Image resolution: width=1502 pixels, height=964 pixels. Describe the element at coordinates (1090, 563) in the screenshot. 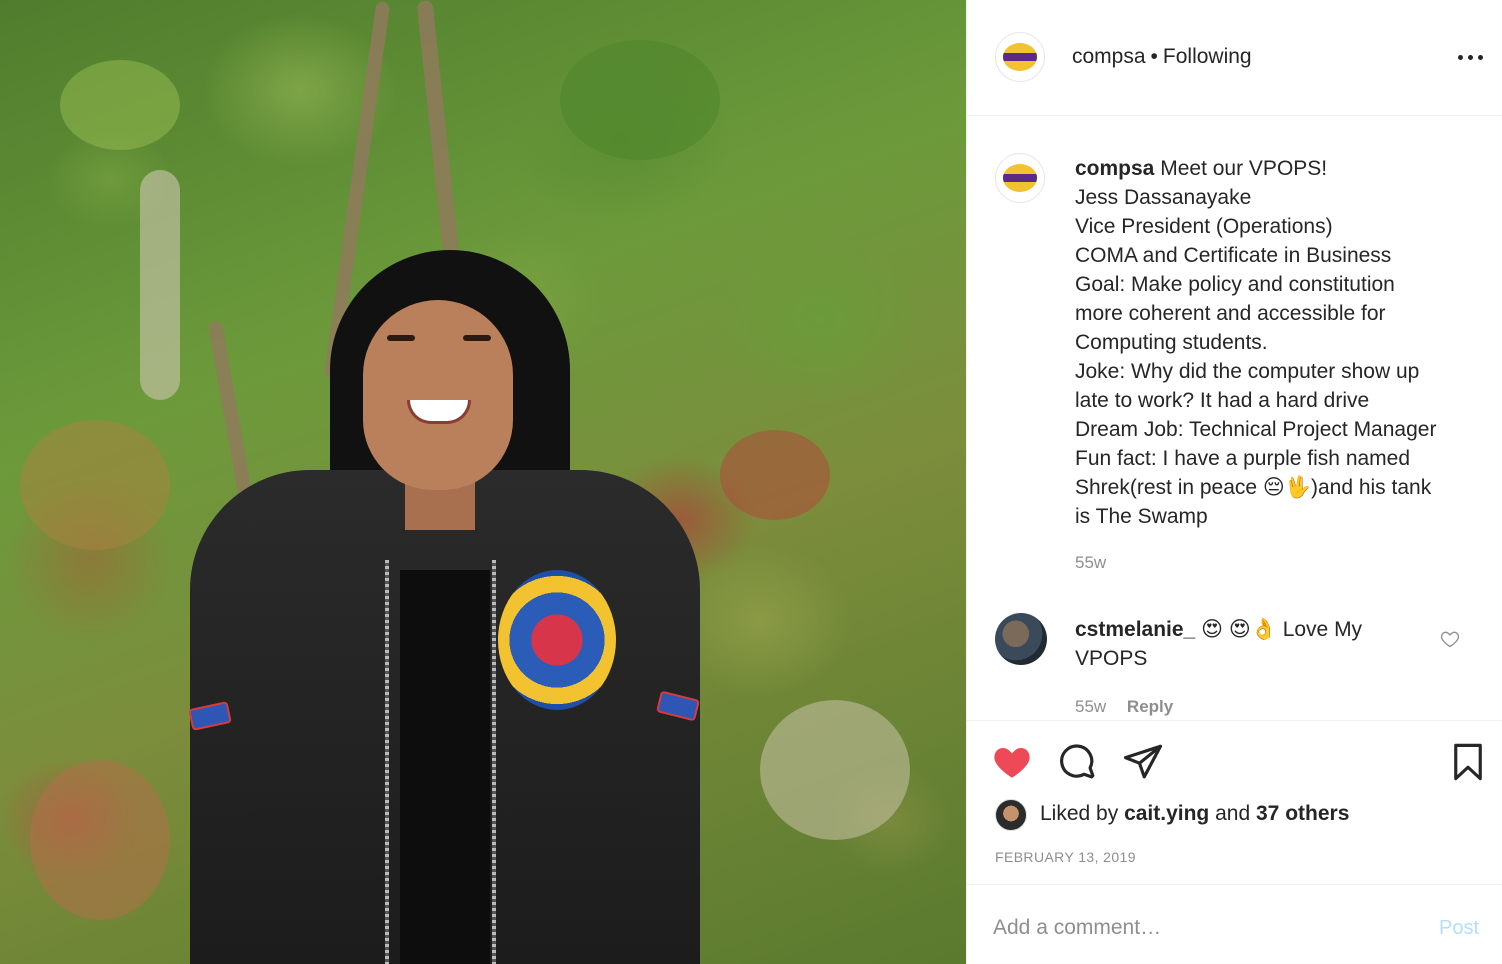

I see `caption-timestamp: 55w` at that location.